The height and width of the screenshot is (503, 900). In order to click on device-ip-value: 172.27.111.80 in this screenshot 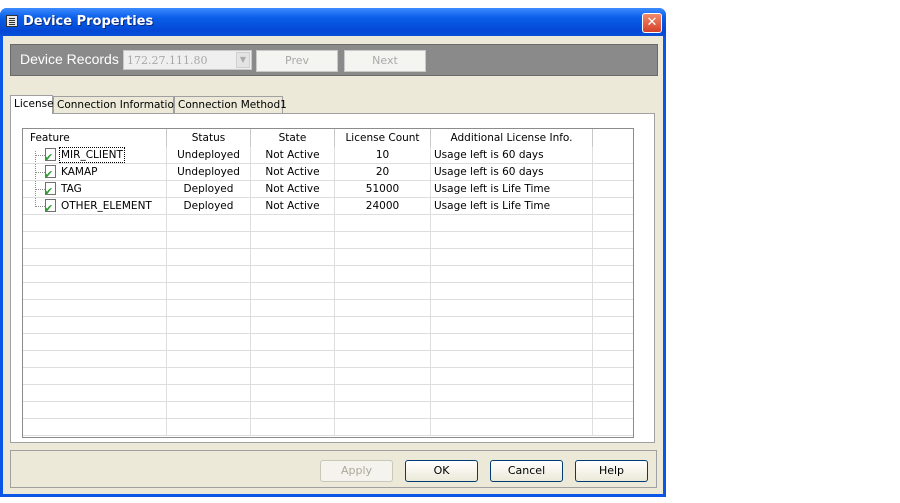, I will do `click(167, 60)`.